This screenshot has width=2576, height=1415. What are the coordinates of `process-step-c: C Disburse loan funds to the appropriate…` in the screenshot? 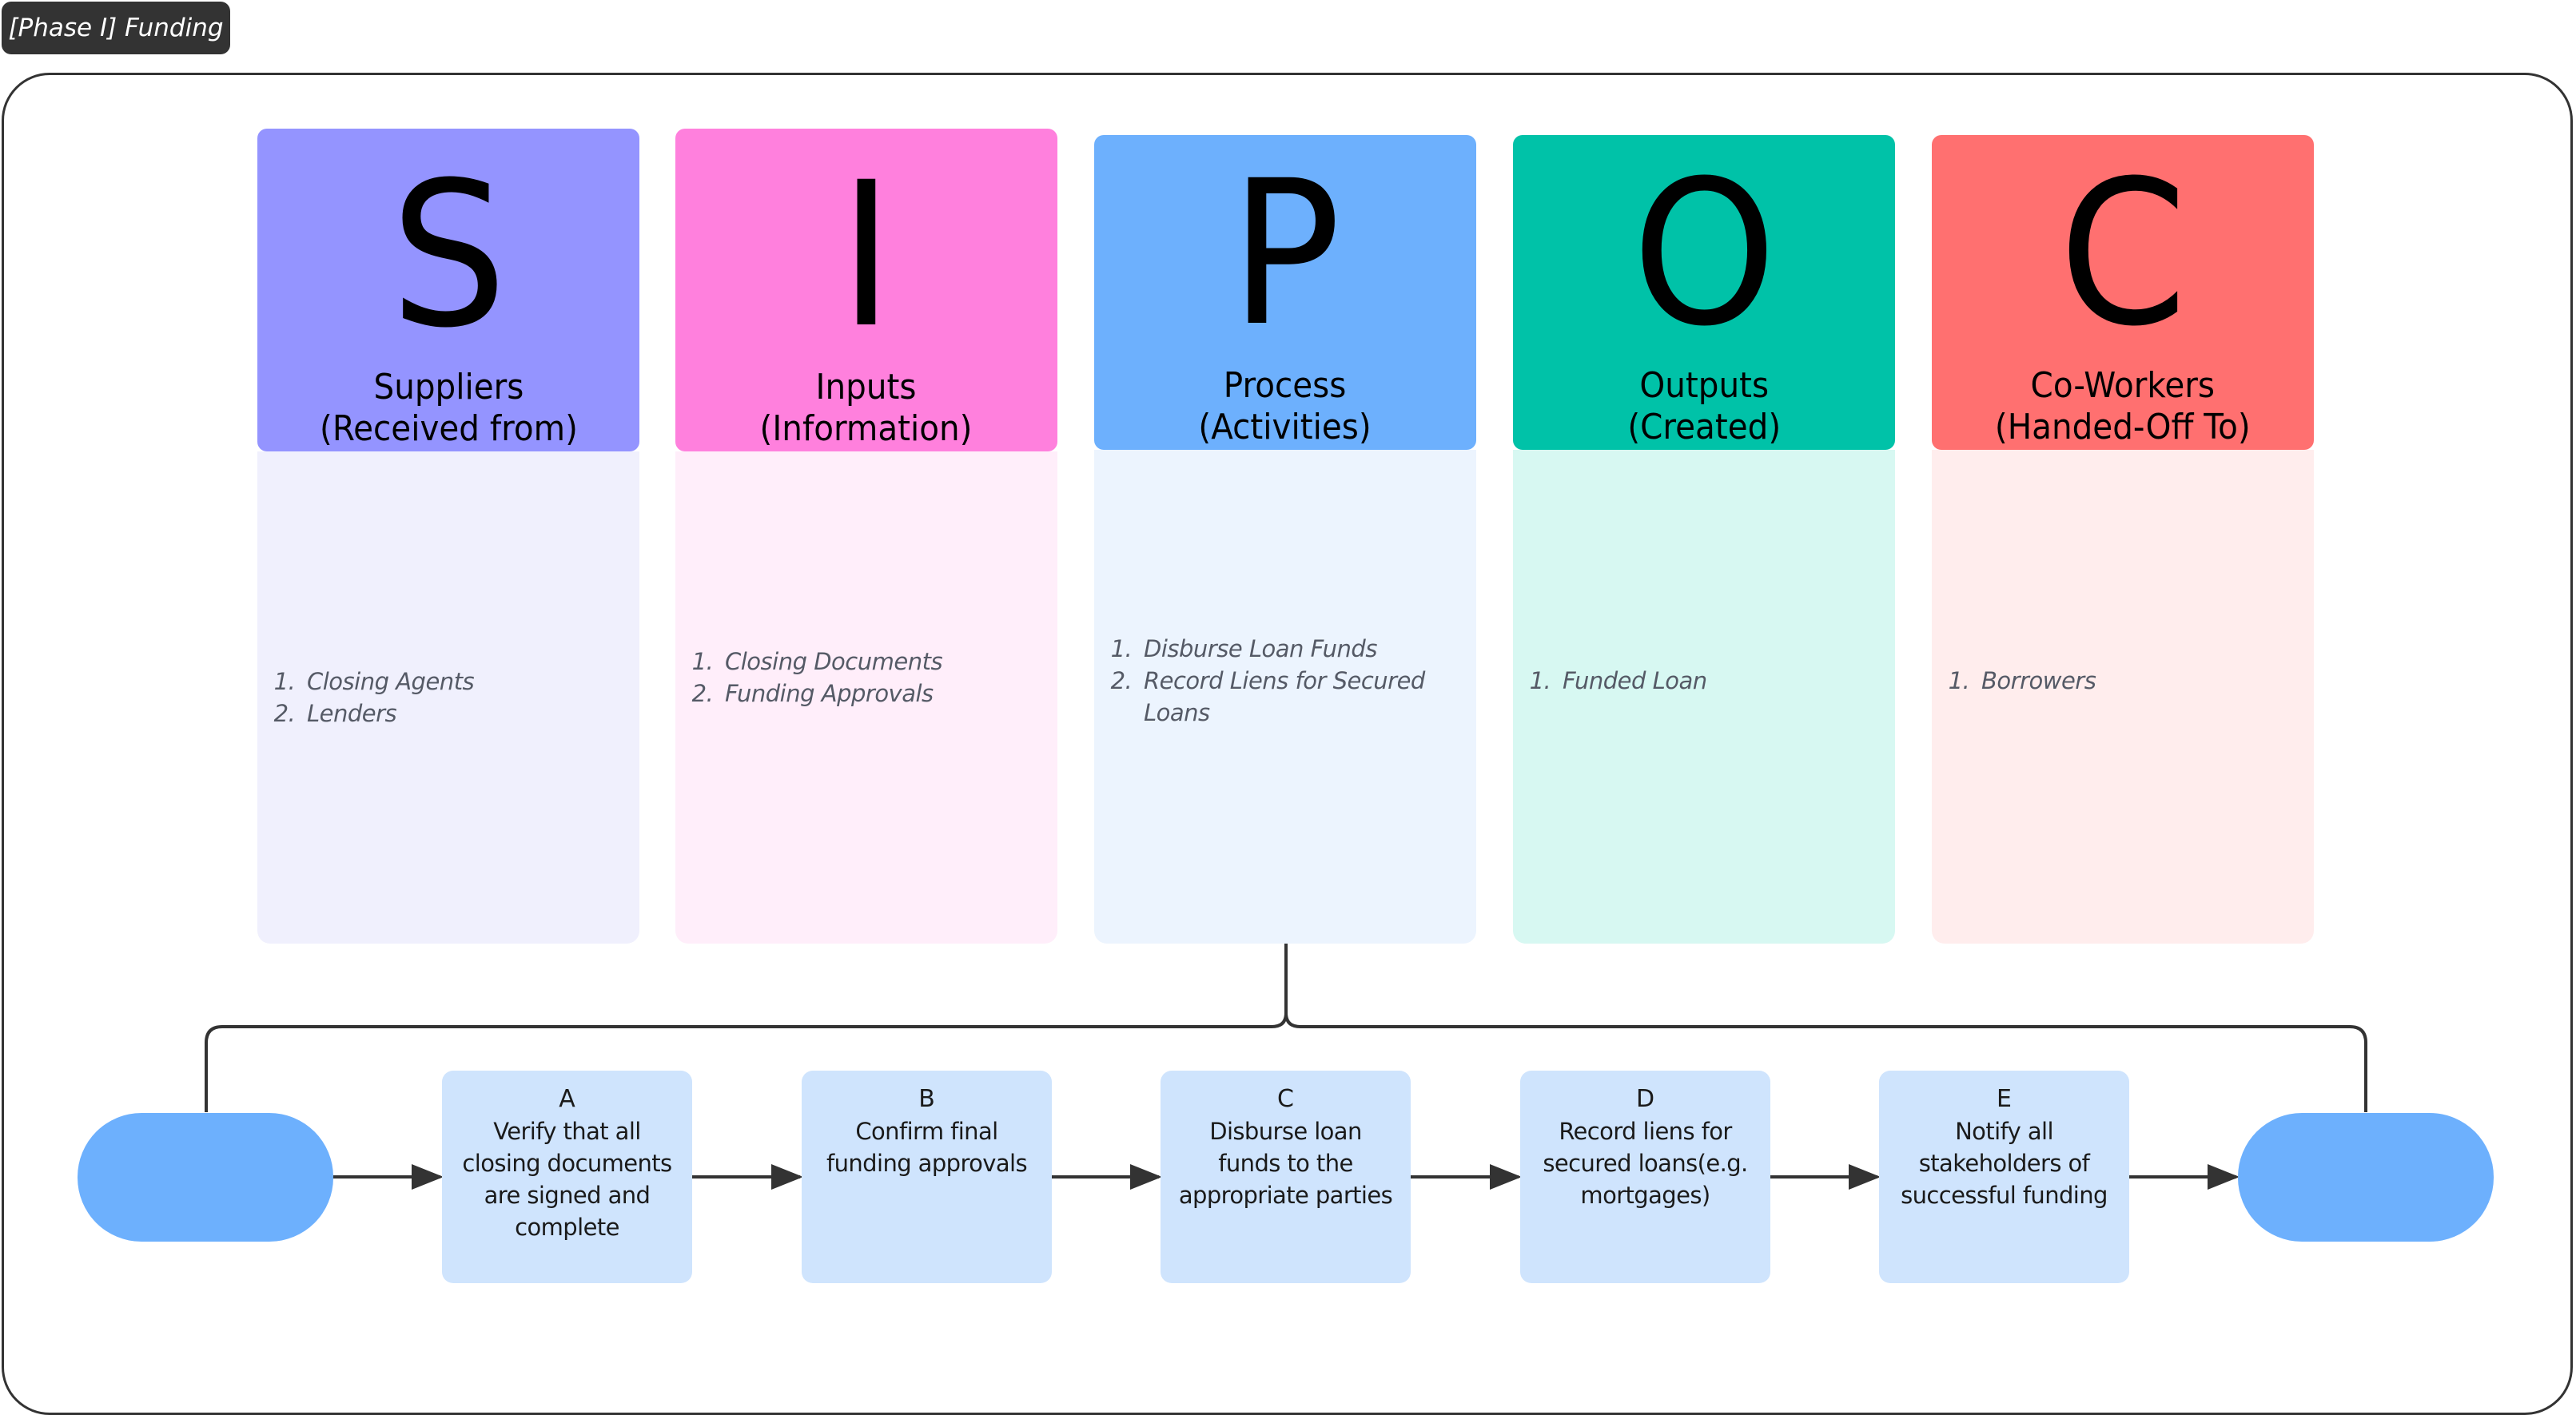 It's located at (1286, 1177).